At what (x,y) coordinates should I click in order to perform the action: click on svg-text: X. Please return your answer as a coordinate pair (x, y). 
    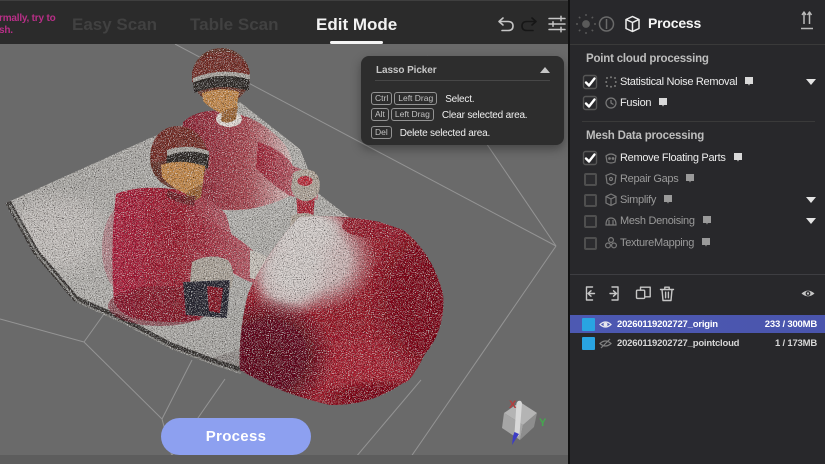
    Looking at the image, I should click on (513, 405).